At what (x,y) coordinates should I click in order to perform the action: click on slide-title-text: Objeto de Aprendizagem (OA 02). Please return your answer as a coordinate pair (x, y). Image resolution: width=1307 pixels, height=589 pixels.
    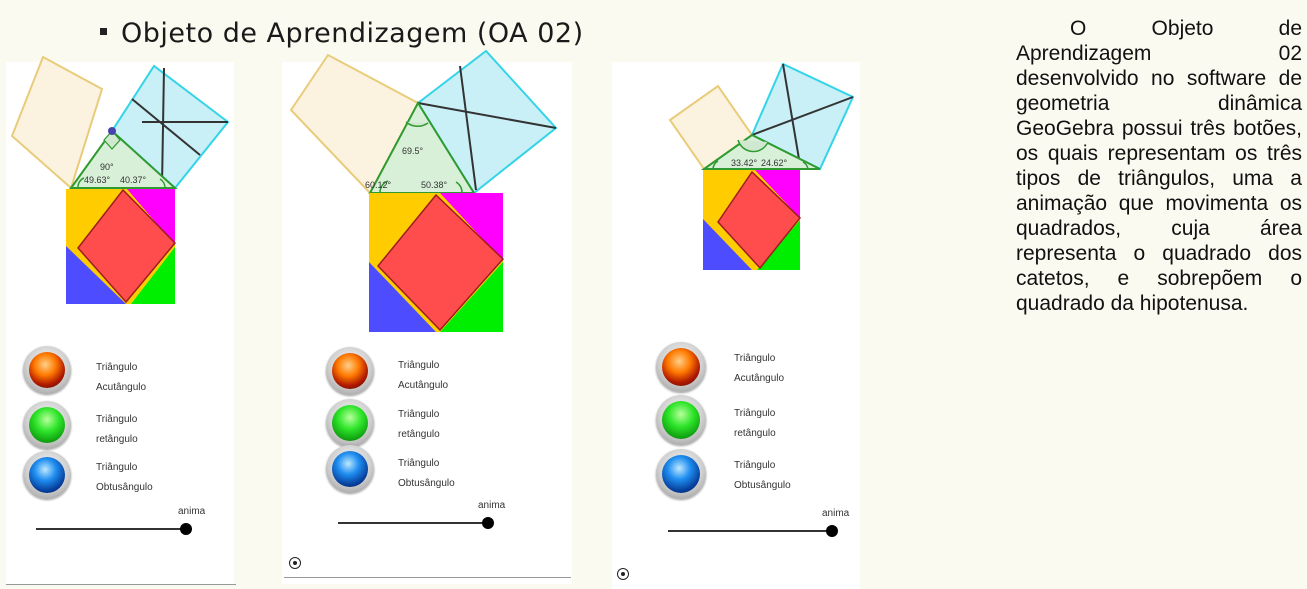
    Looking at the image, I should click on (352, 33).